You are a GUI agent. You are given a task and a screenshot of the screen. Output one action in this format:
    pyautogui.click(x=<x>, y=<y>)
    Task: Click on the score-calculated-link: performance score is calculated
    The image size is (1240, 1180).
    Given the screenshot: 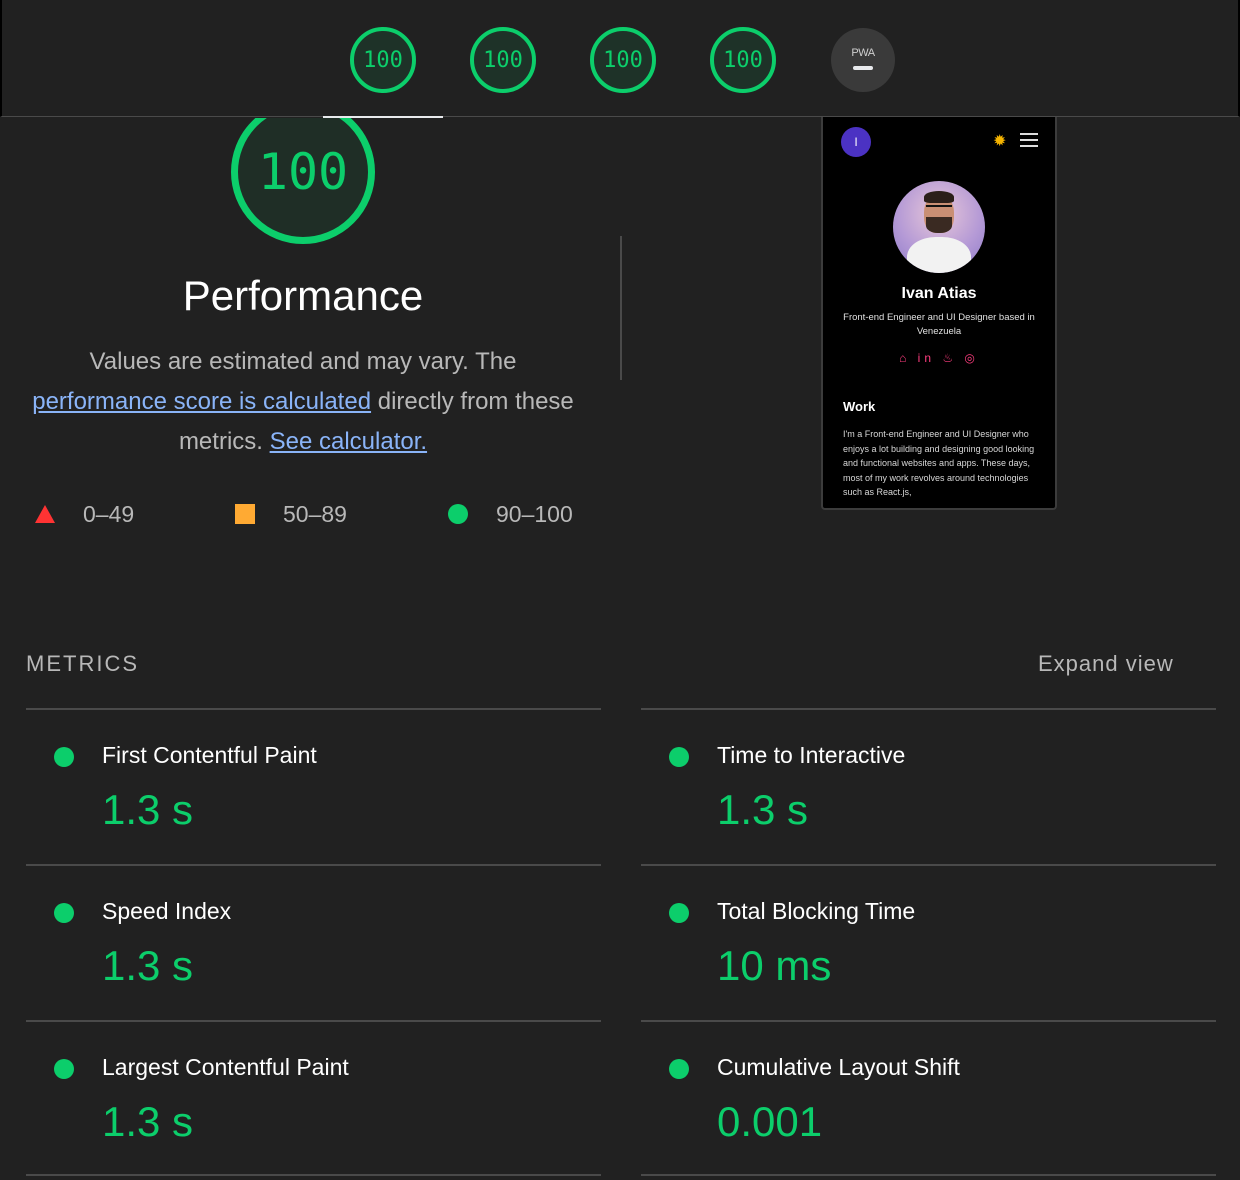 What is the action you would take?
    pyautogui.click(x=201, y=401)
    